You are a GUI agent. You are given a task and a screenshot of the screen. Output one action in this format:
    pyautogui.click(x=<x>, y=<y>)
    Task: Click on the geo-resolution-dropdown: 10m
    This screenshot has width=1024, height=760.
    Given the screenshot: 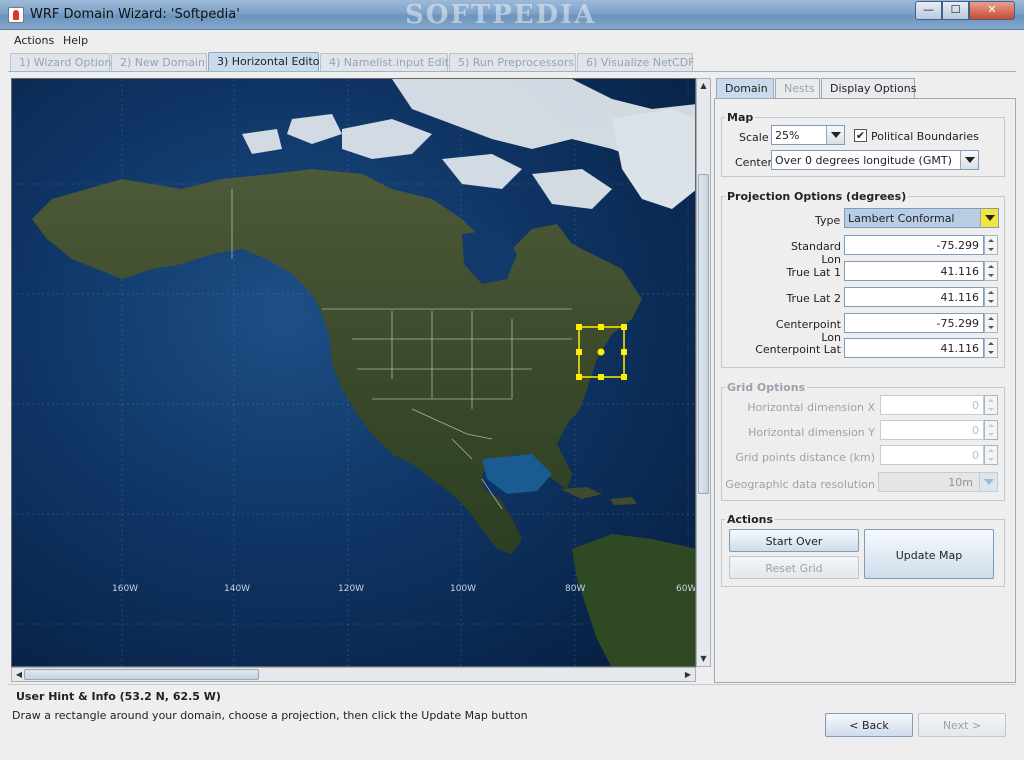 What is the action you would take?
    pyautogui.click(x=938, y=482)
    